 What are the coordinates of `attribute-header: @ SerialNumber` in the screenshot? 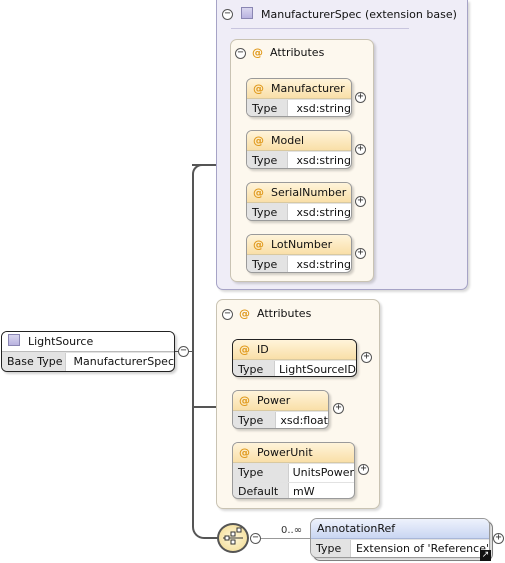 It's located at (299, 193).